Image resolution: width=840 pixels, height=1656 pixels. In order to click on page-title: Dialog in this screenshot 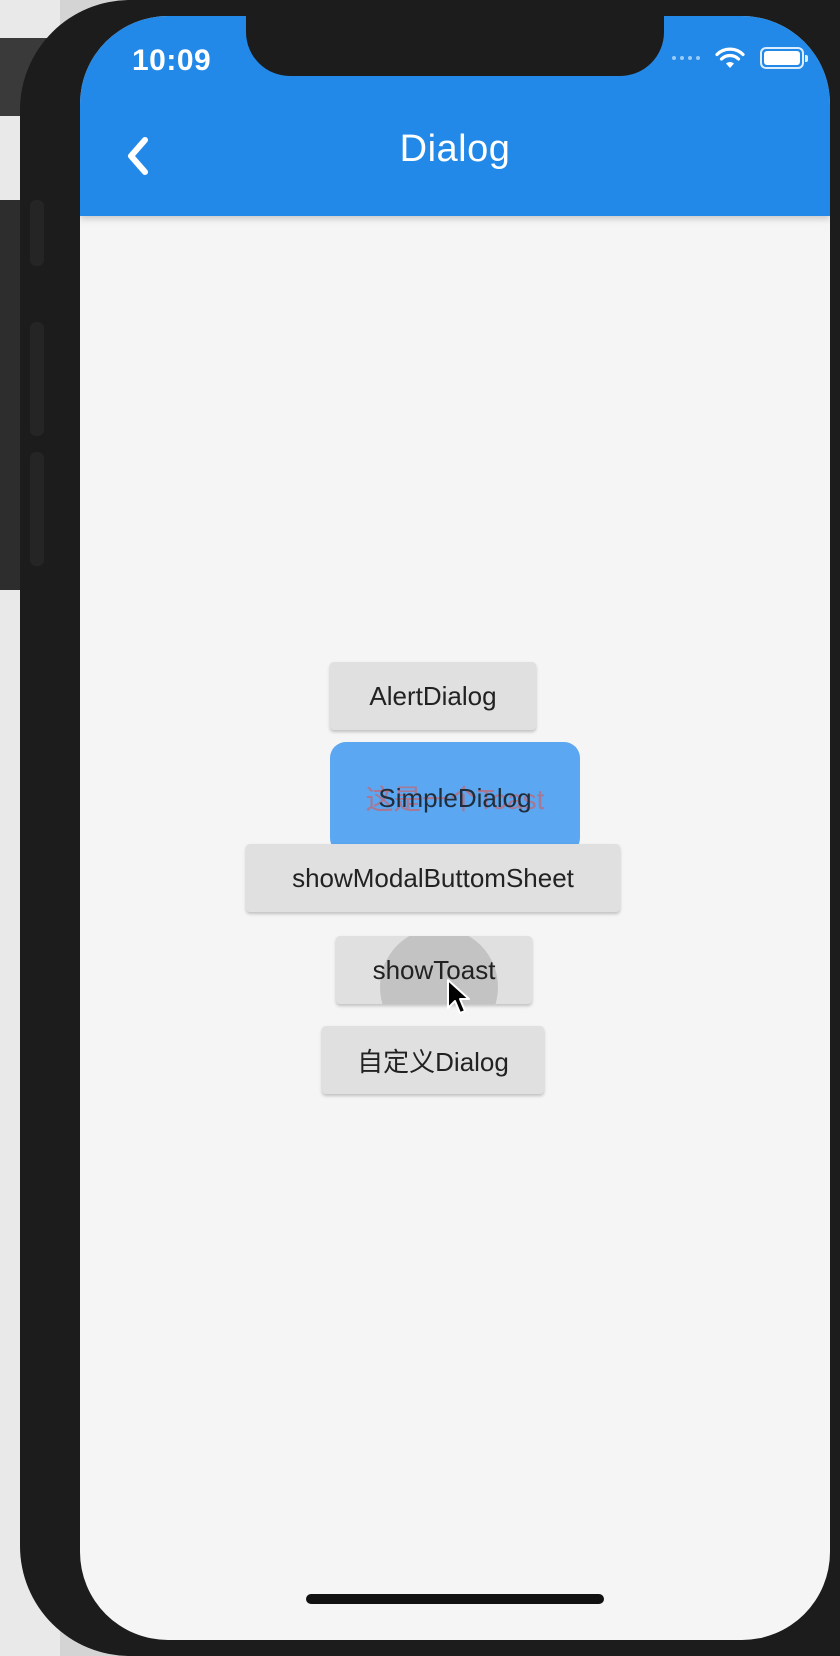, I will do `click(455, 149)`.